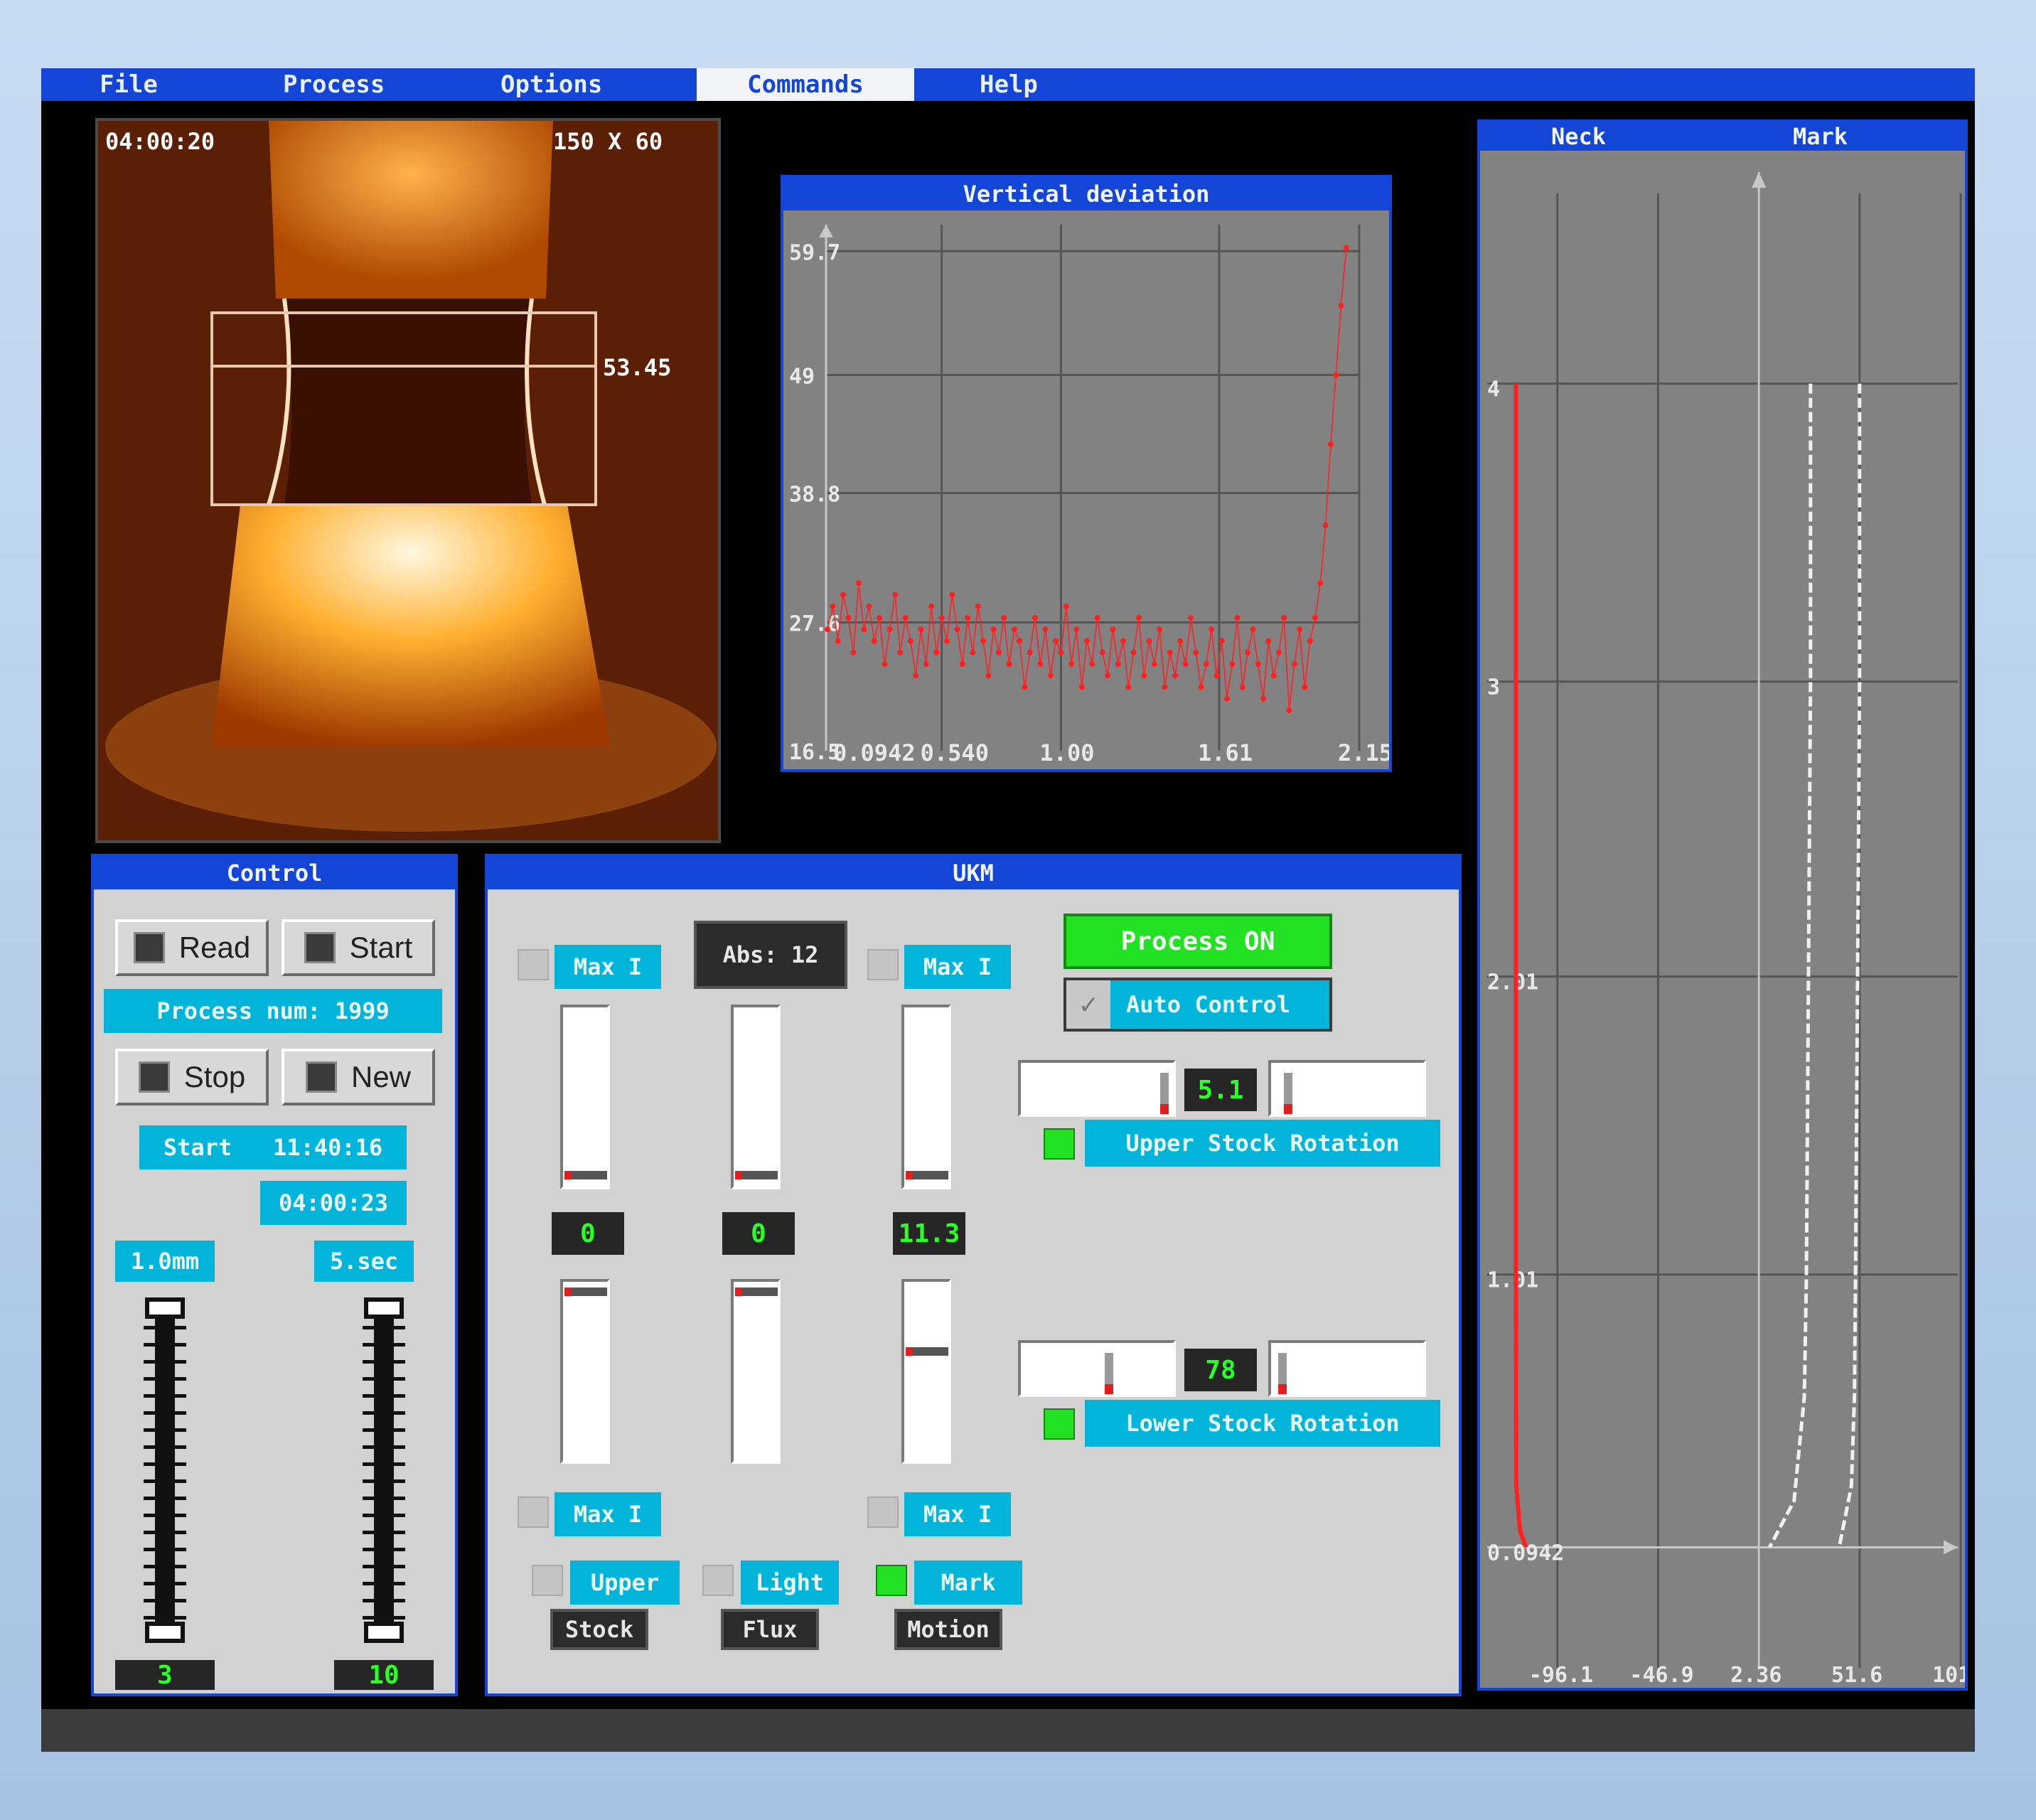  Describe the element at coordinates (883, 1512) in the screenshot. I see `max4-checkbox` at that location.